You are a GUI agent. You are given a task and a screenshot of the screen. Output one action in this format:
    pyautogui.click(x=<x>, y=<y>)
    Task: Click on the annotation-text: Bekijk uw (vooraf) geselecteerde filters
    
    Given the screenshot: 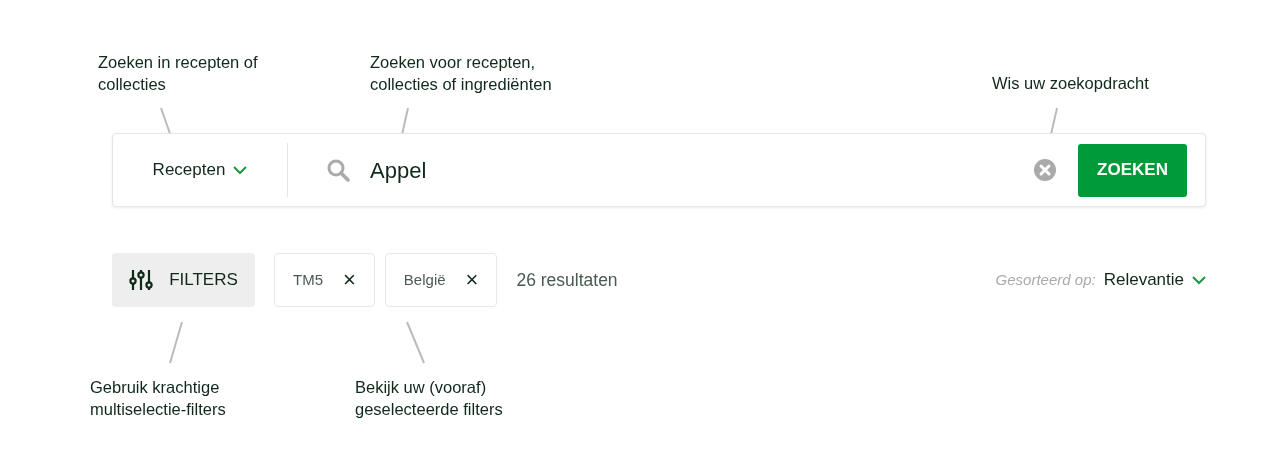 What is the action you would take?
    pyautogui.click(x=429, y=398)
    